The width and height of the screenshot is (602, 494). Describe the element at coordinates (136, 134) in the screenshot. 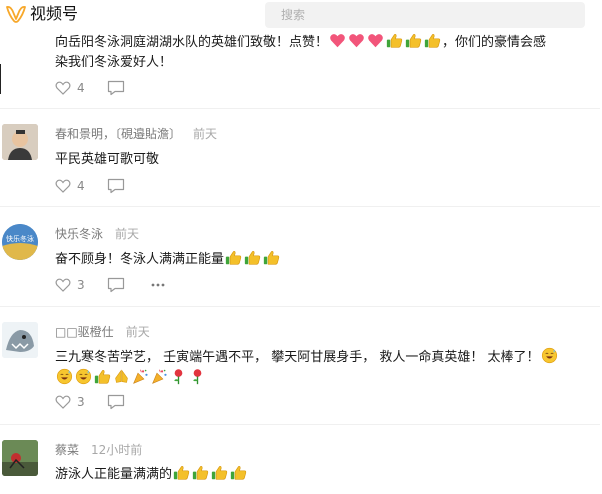

I see `author-name: 春和景明，〔硯邉貼澹〕 前天` at that location.